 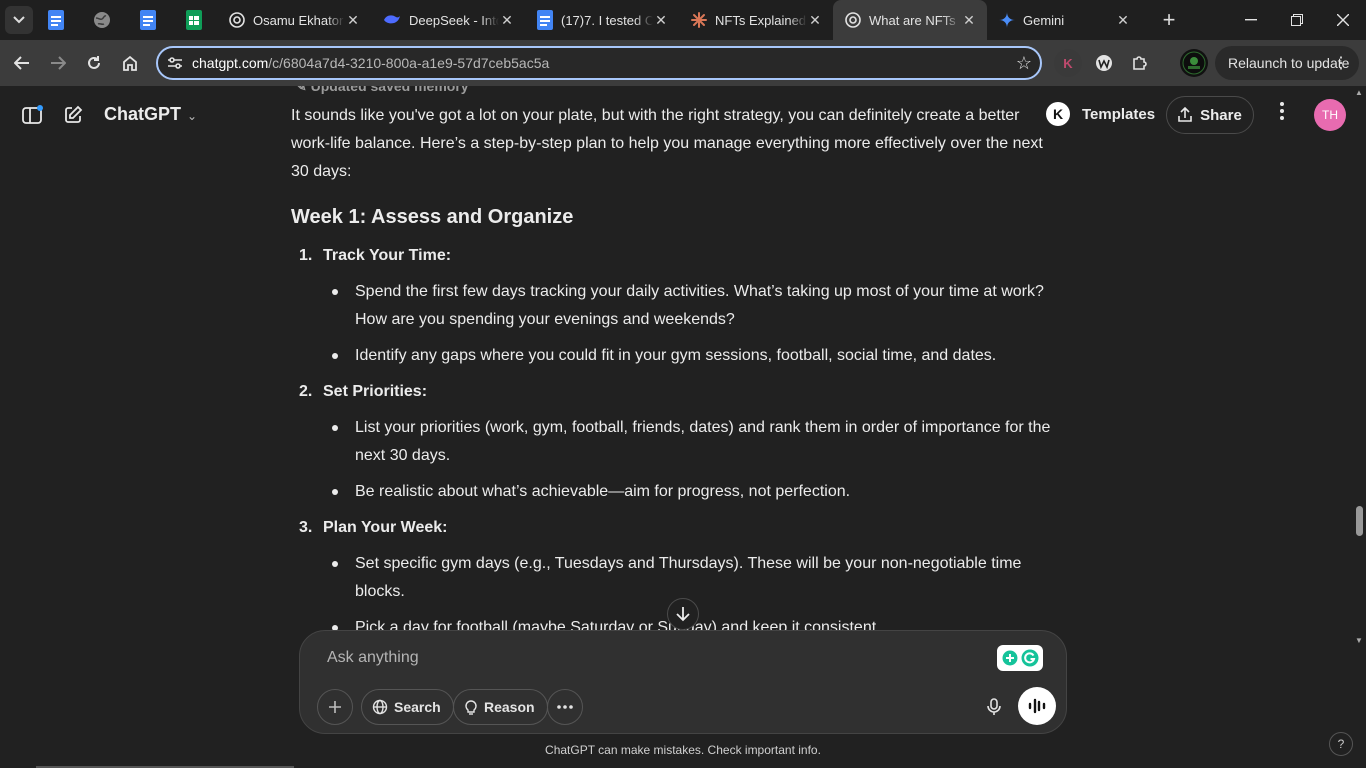 I want to click on tab-title: NFTs Explained, so click(x=761, y=20).